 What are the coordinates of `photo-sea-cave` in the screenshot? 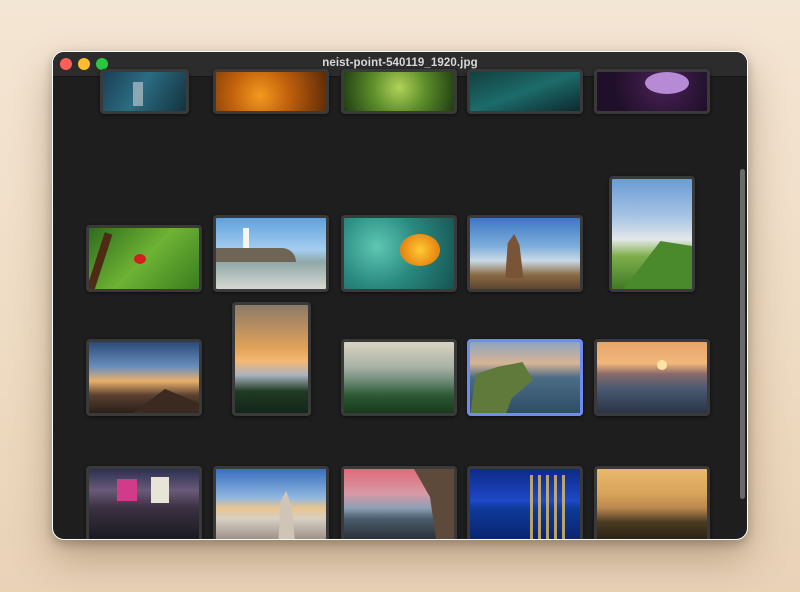 It's located at (399, 502).